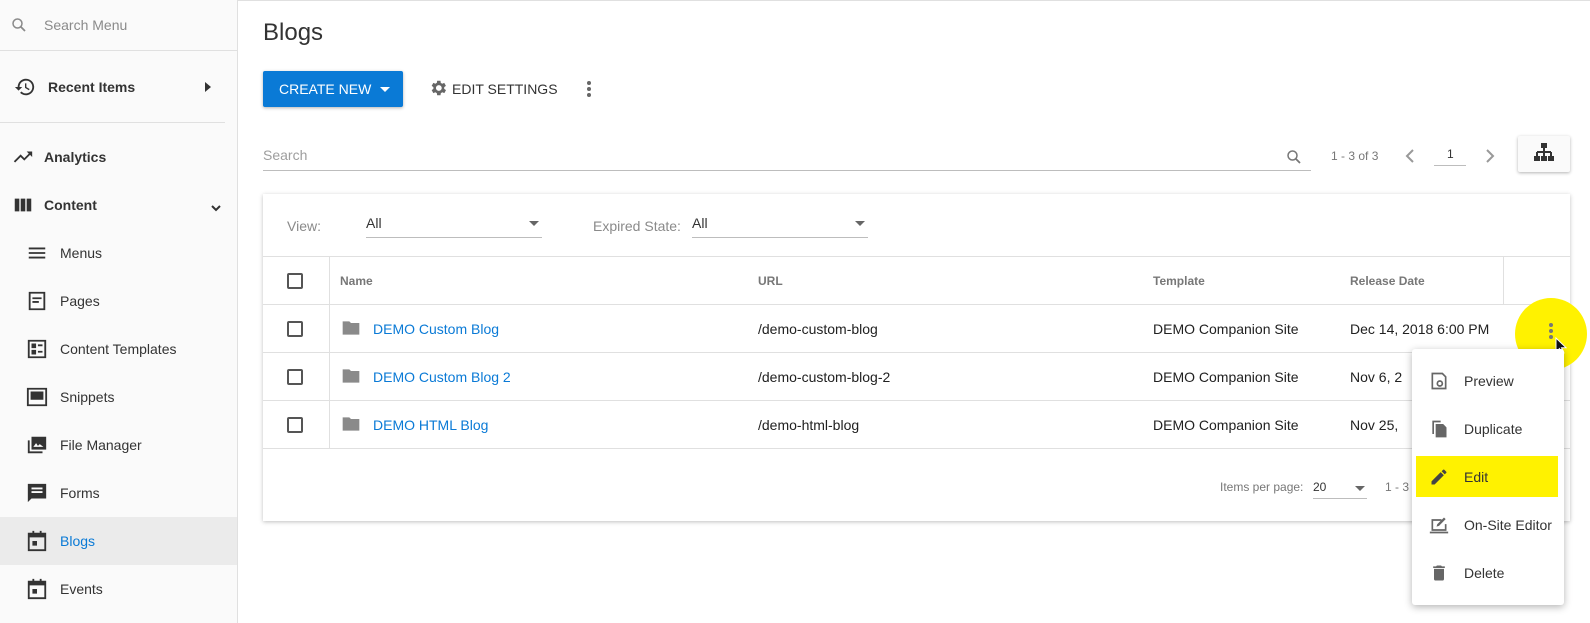  I want to click on header-url: URL, so click(770, 281).